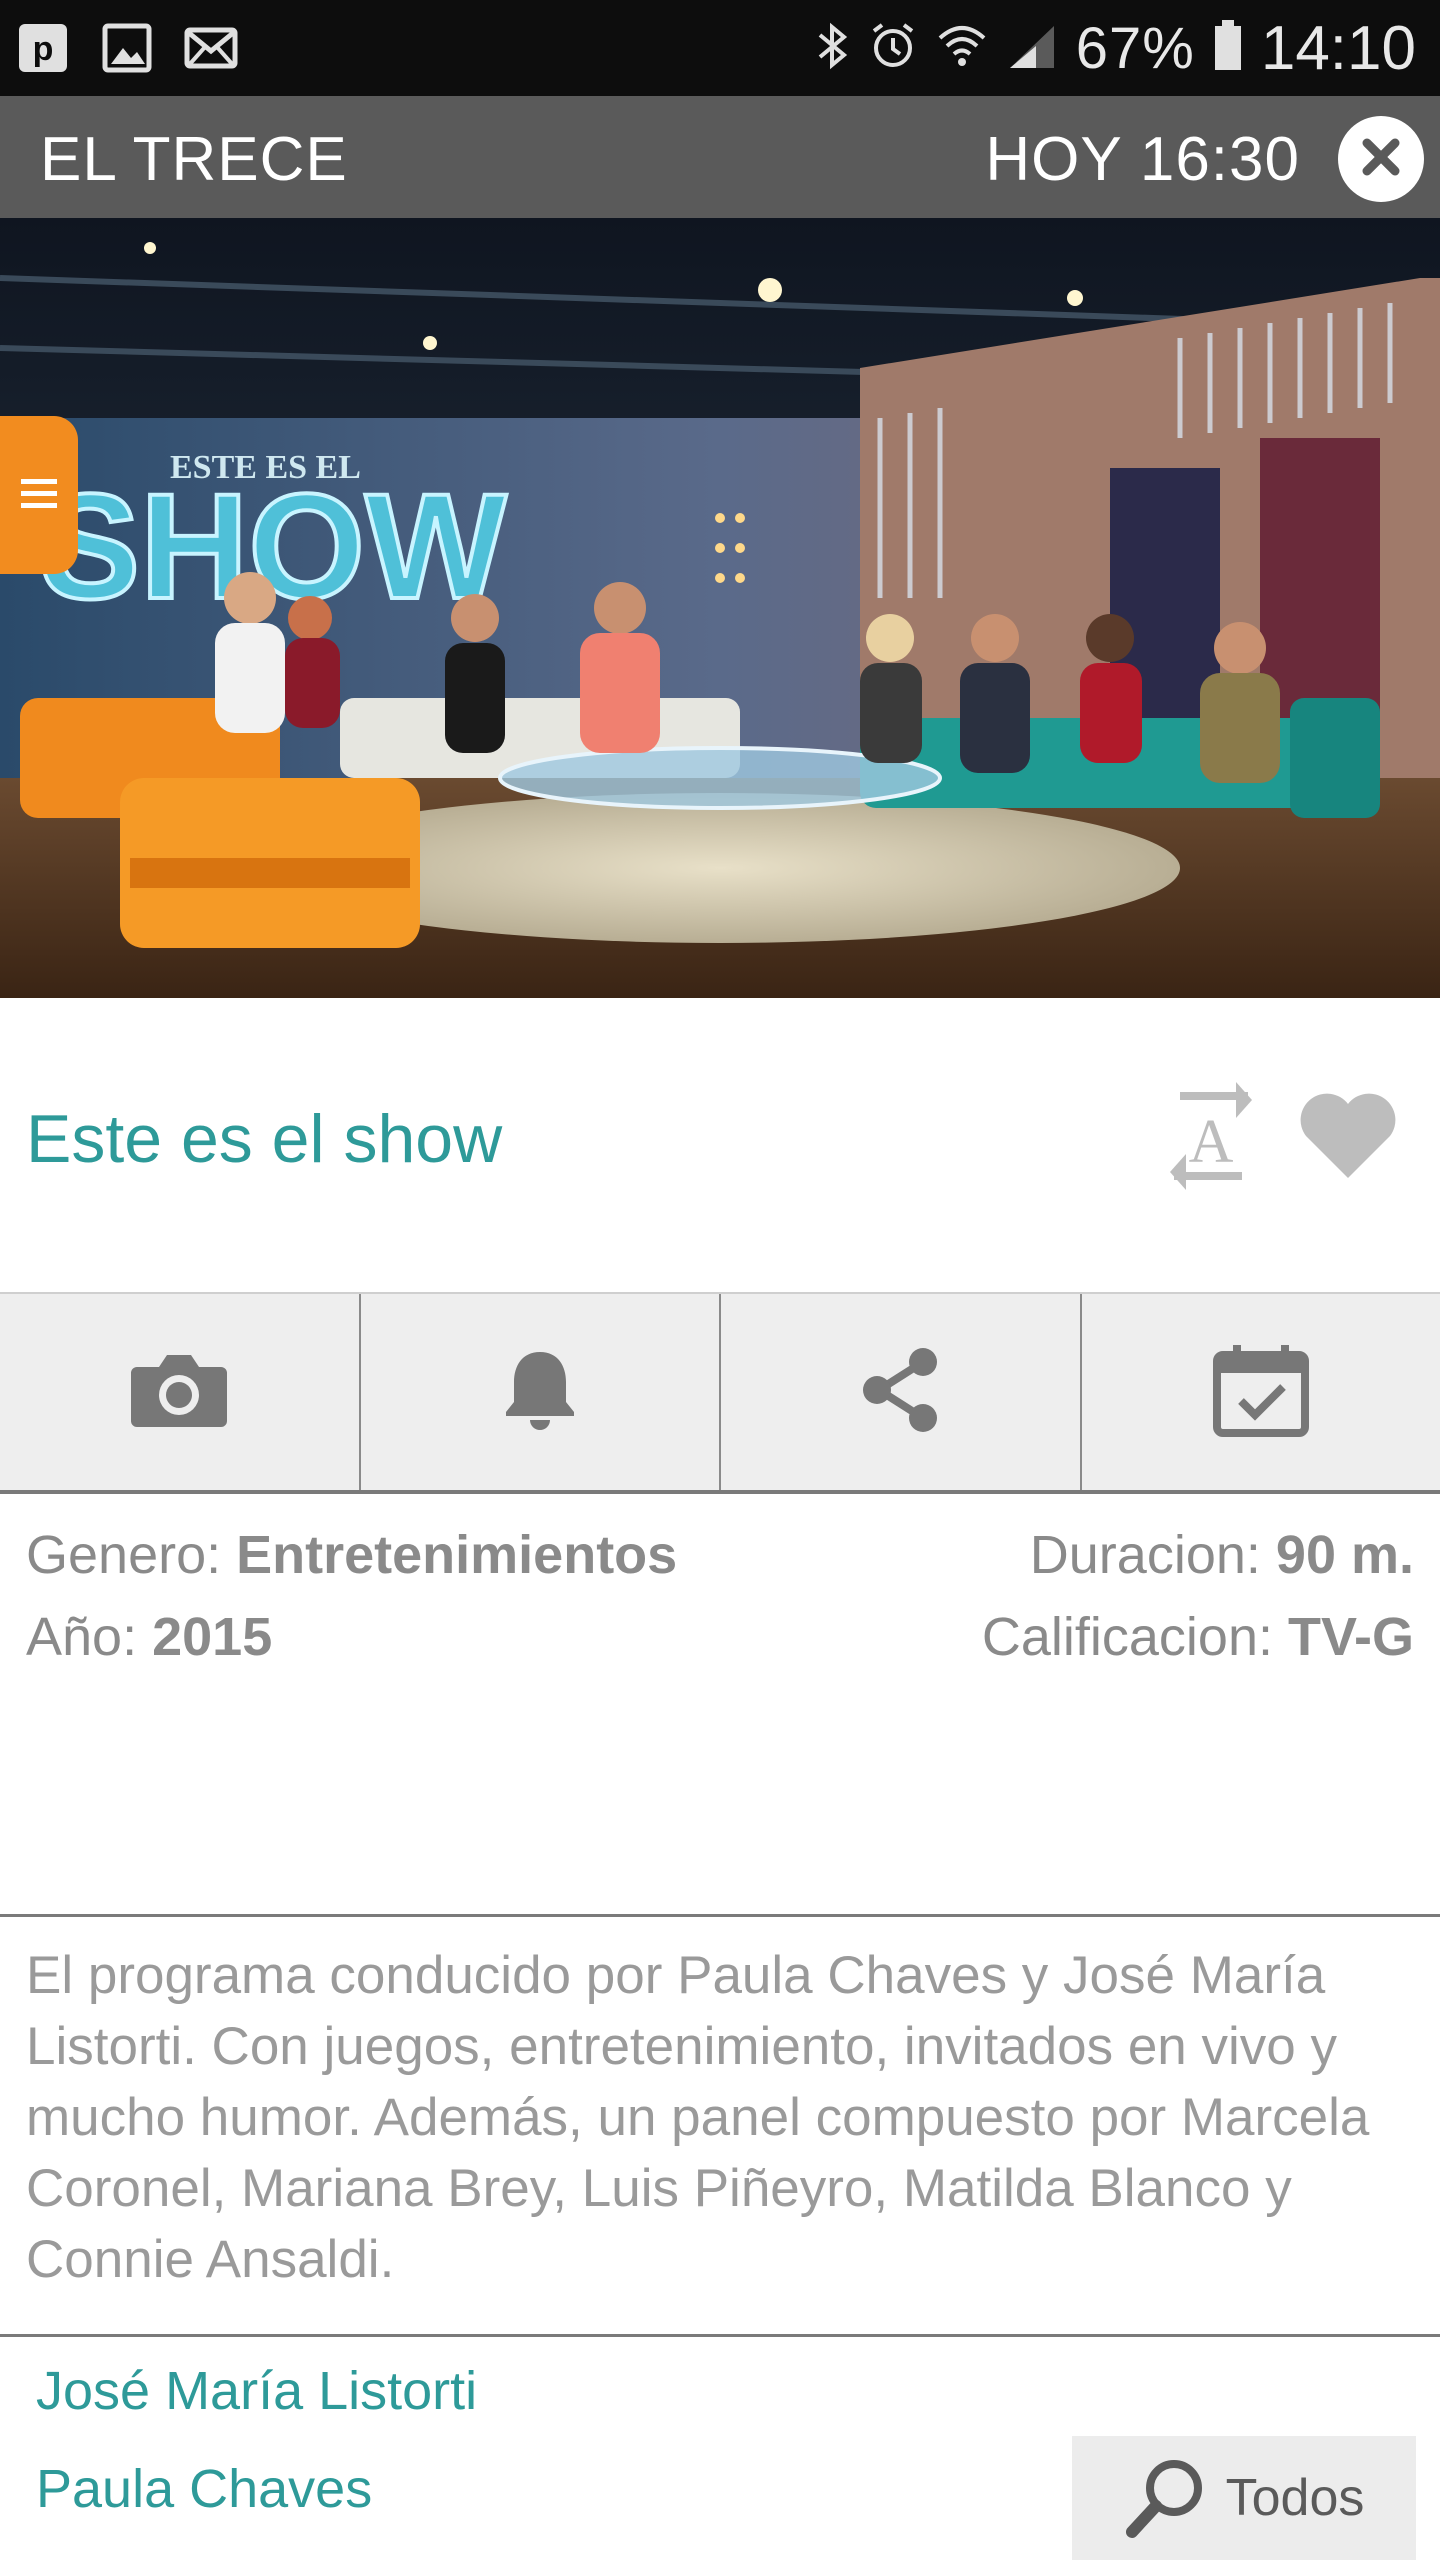  Describe the element at coordinates (833, 48) in the screenshot. I see `bluetooth-icon` at that location.